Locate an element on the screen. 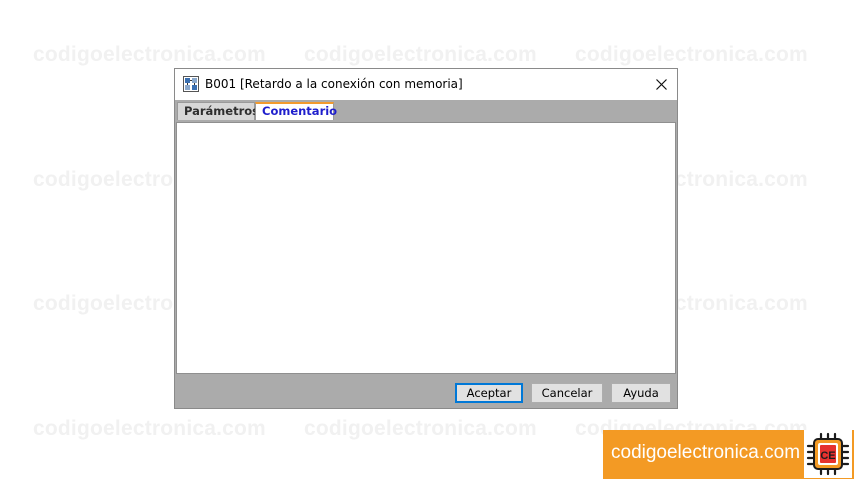  close-button is located at coordinates (661, 84).